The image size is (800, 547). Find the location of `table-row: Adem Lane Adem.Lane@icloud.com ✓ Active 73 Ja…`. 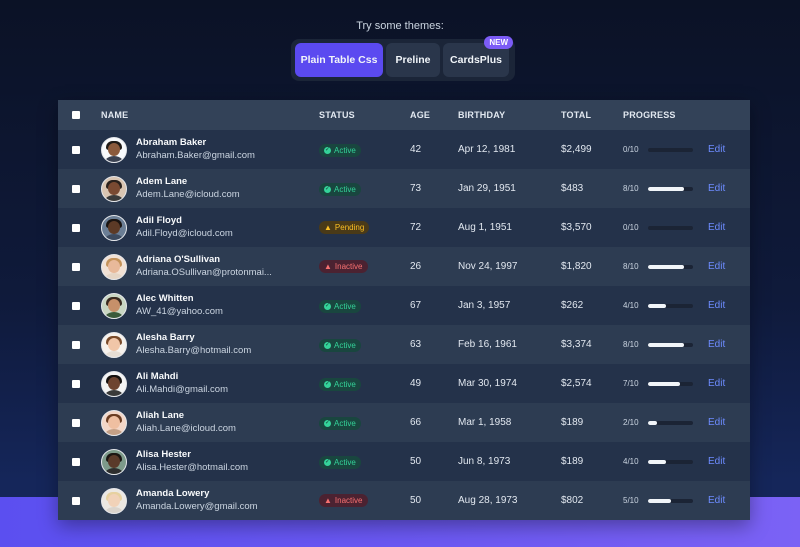

table-row: Adem Lane Adem.Lane@icloud.com ✓ Active 73 Ja… is located at coordinates (404, 188).